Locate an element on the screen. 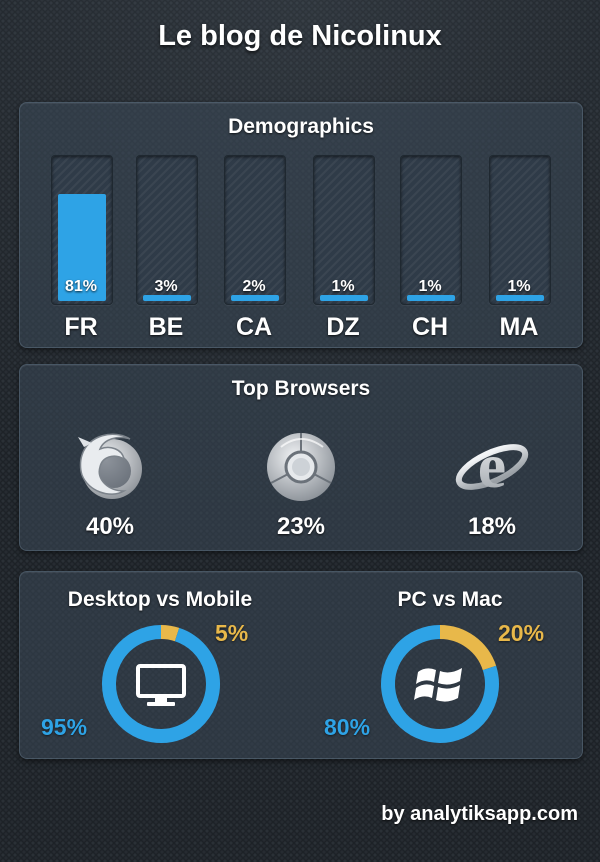 This screenshot has height=862, width=600. monitor-icon is located at coordinates (161, 685).